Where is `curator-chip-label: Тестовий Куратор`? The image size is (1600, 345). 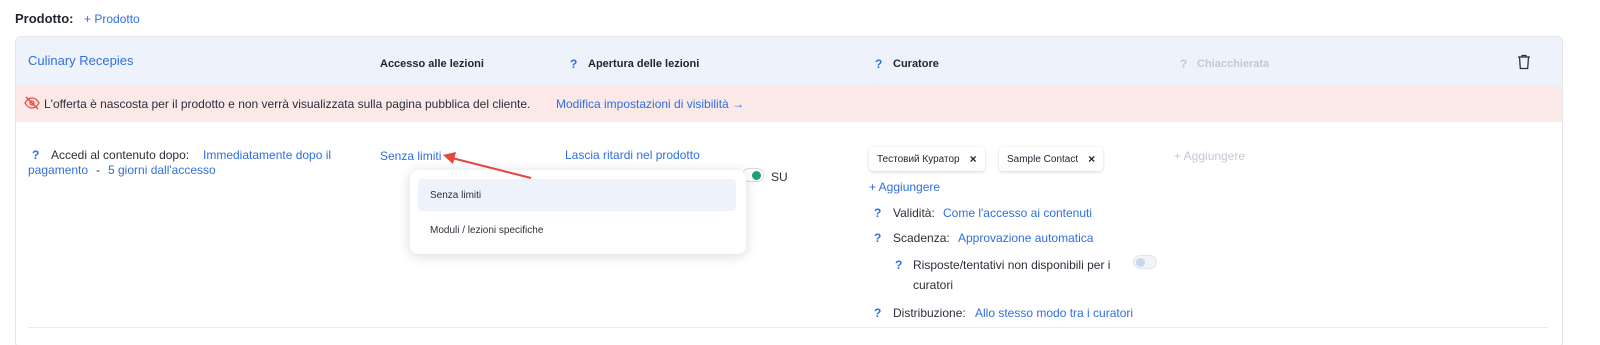 curator-chip-label: Тестовий Куратор is located at coordinates (918, 159).